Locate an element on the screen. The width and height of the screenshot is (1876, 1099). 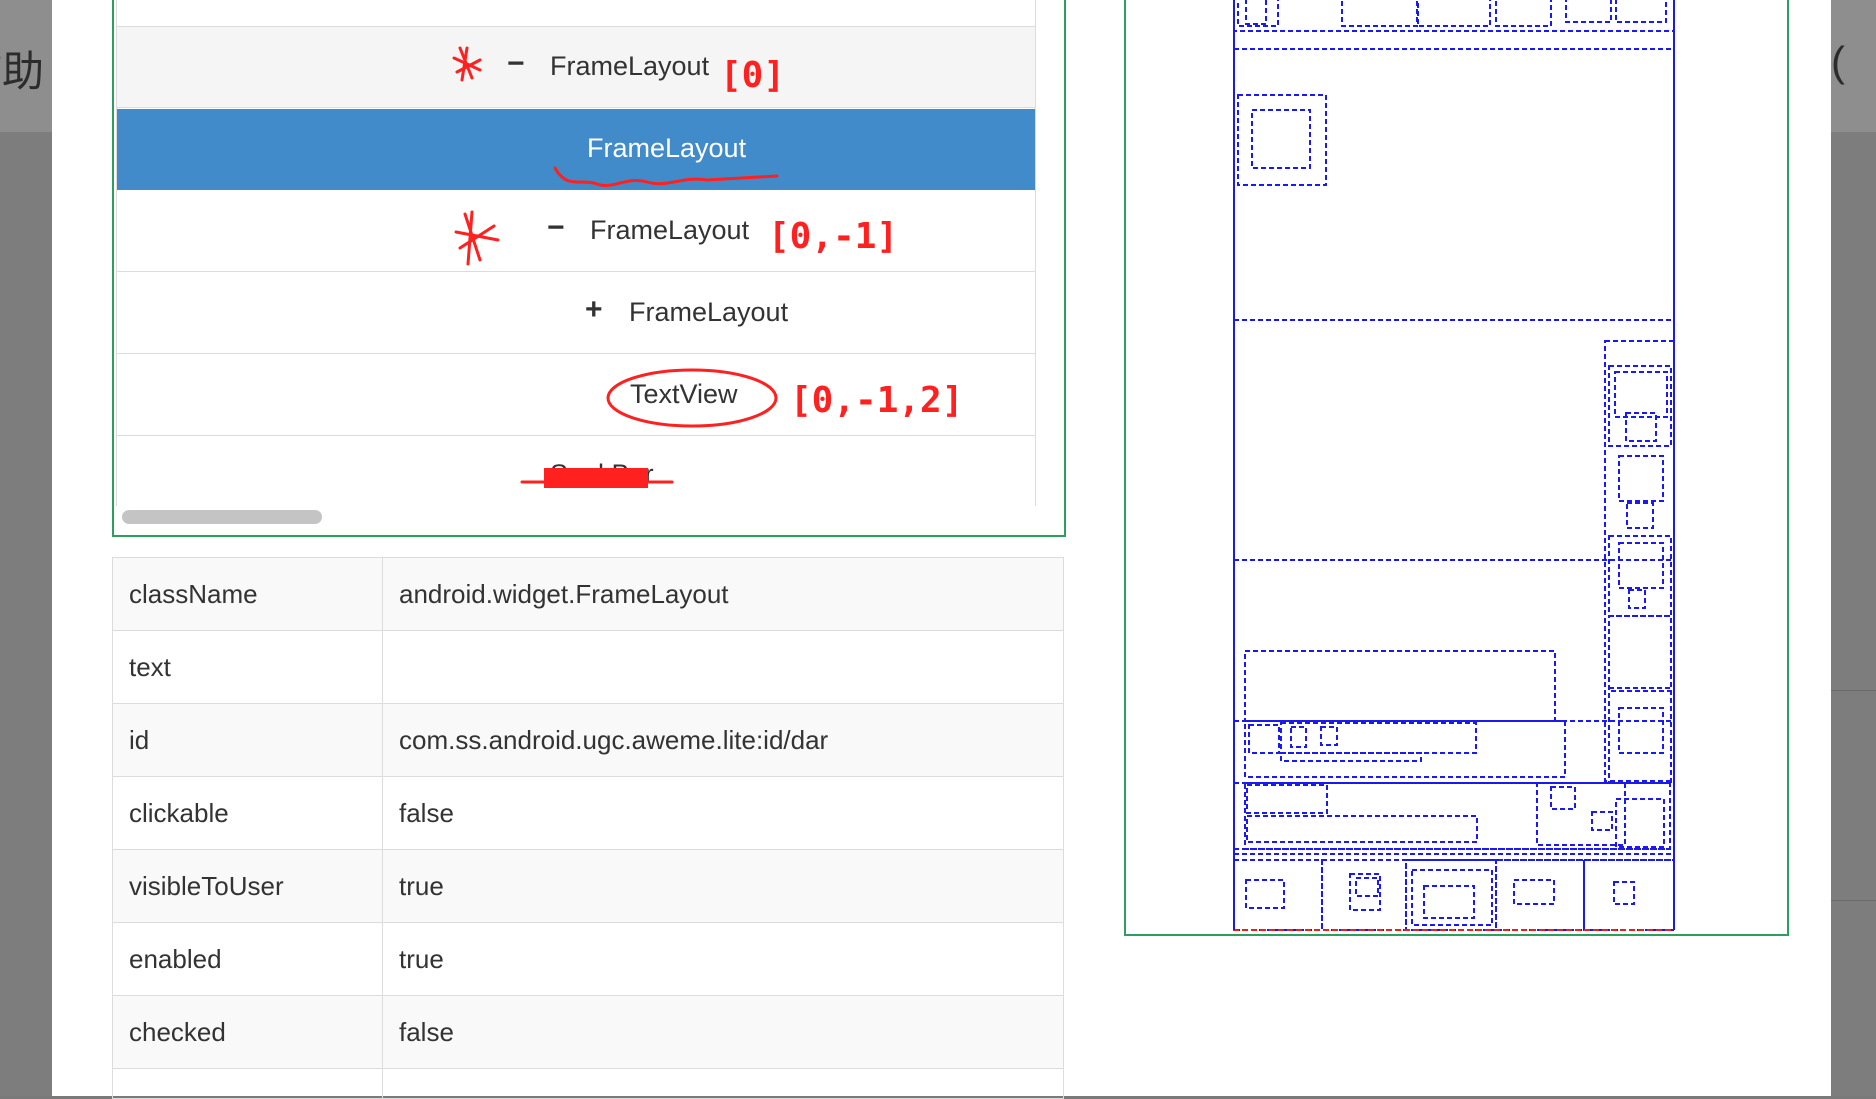
table-row: text is located at coordinates (588, 667).